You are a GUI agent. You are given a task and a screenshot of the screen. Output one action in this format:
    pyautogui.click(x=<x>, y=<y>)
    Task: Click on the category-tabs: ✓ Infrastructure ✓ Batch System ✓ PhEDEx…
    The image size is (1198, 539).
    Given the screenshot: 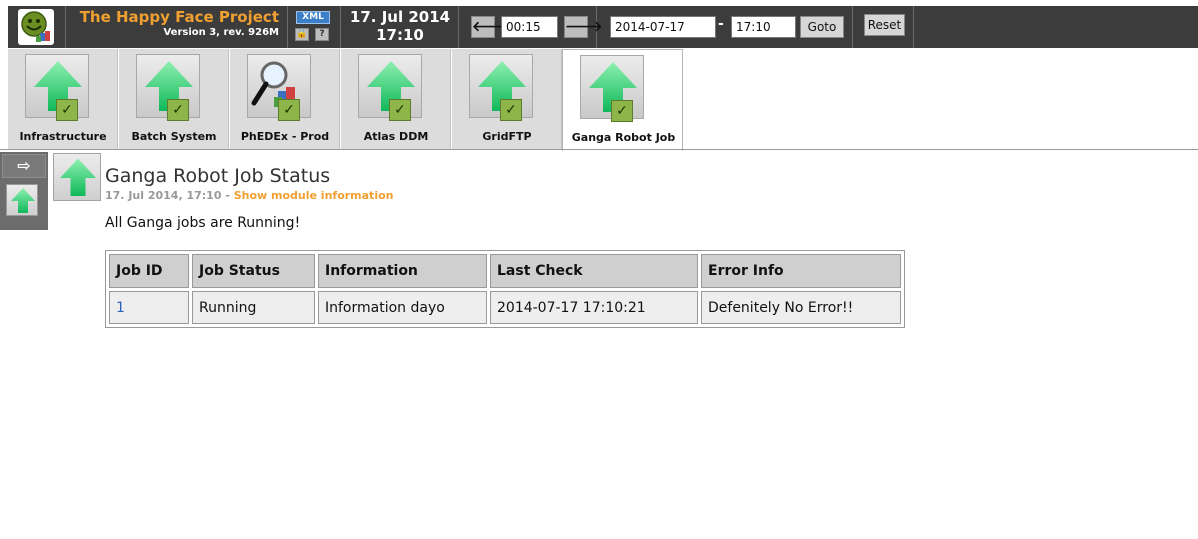 What is the action you would take?
    pyautogui.click(x=346, y=100)
    